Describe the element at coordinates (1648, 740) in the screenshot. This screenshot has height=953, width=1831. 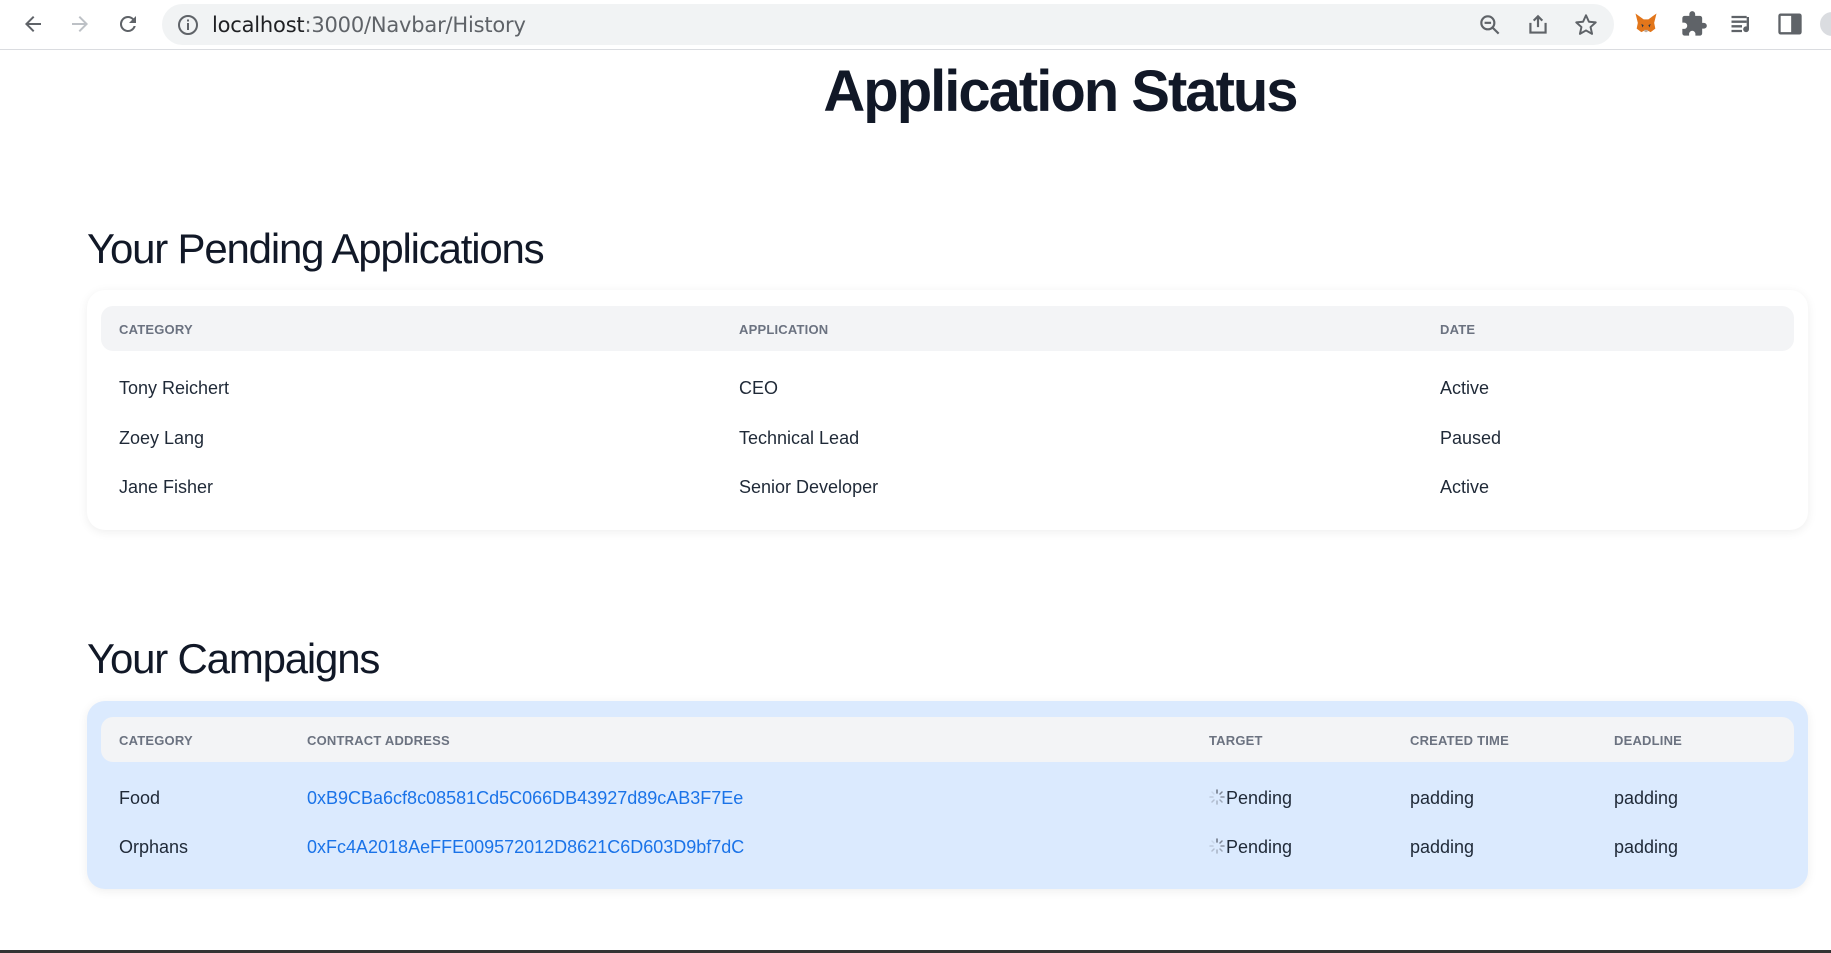
I see `column-header-deadline: DEADLINE` at that location.